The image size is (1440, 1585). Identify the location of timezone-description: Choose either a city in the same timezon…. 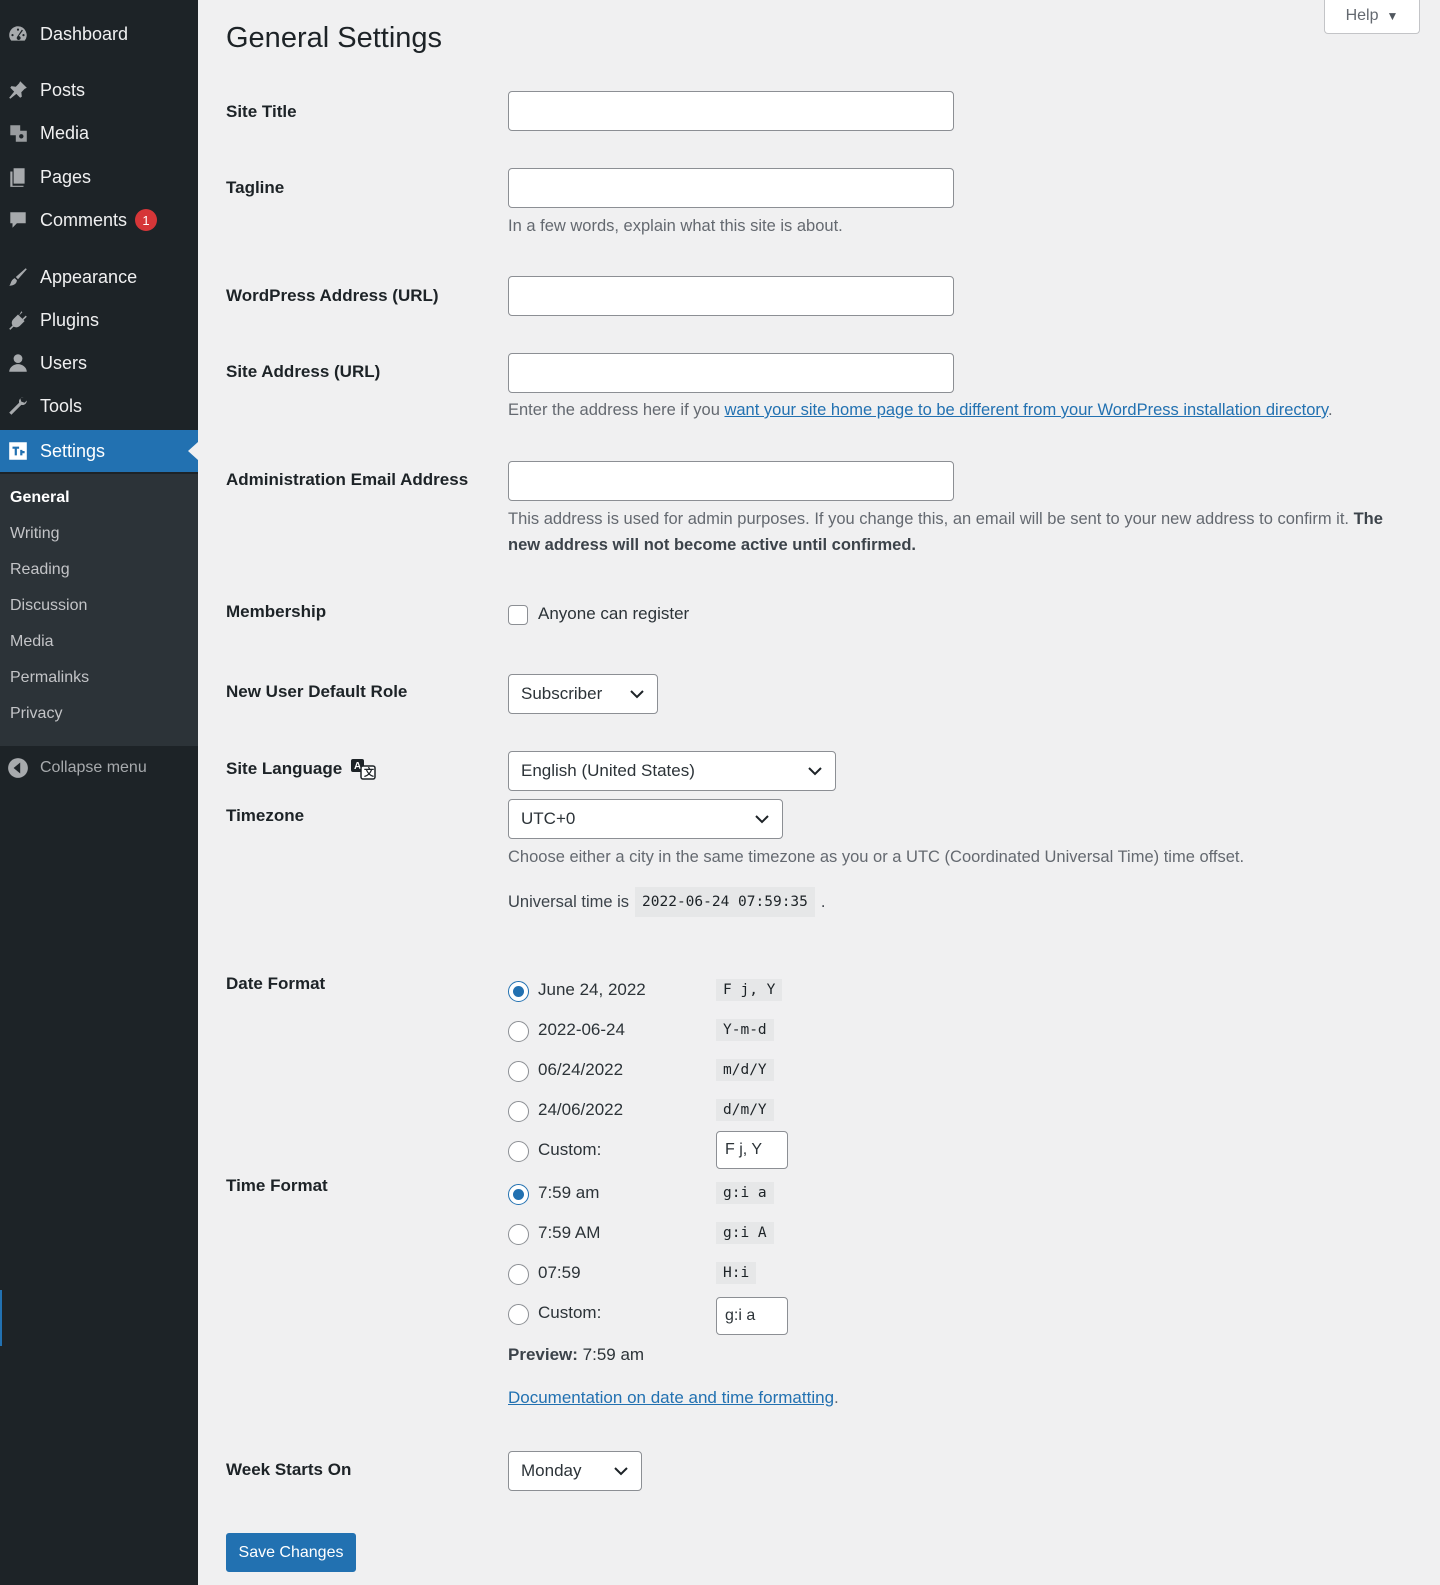
(876, 857).